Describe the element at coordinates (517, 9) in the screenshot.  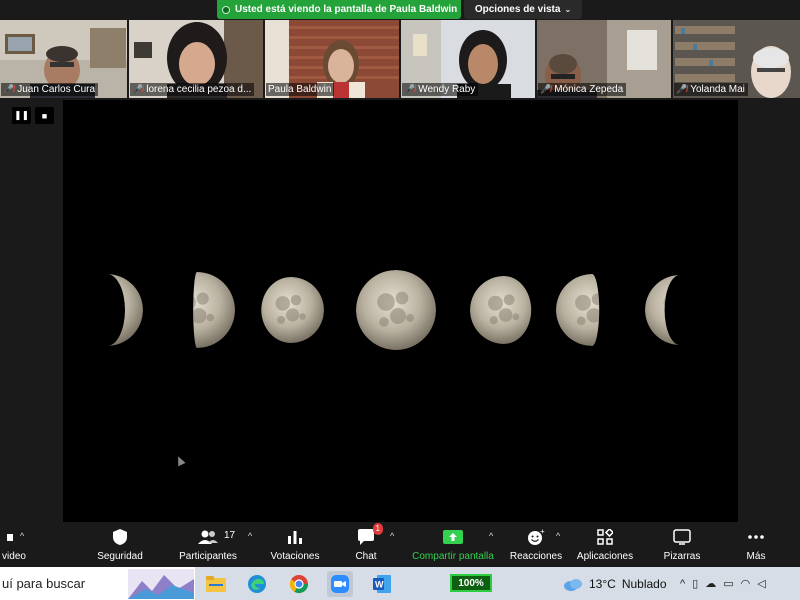
I see `view-options-label: Opciones de vista` at that location.